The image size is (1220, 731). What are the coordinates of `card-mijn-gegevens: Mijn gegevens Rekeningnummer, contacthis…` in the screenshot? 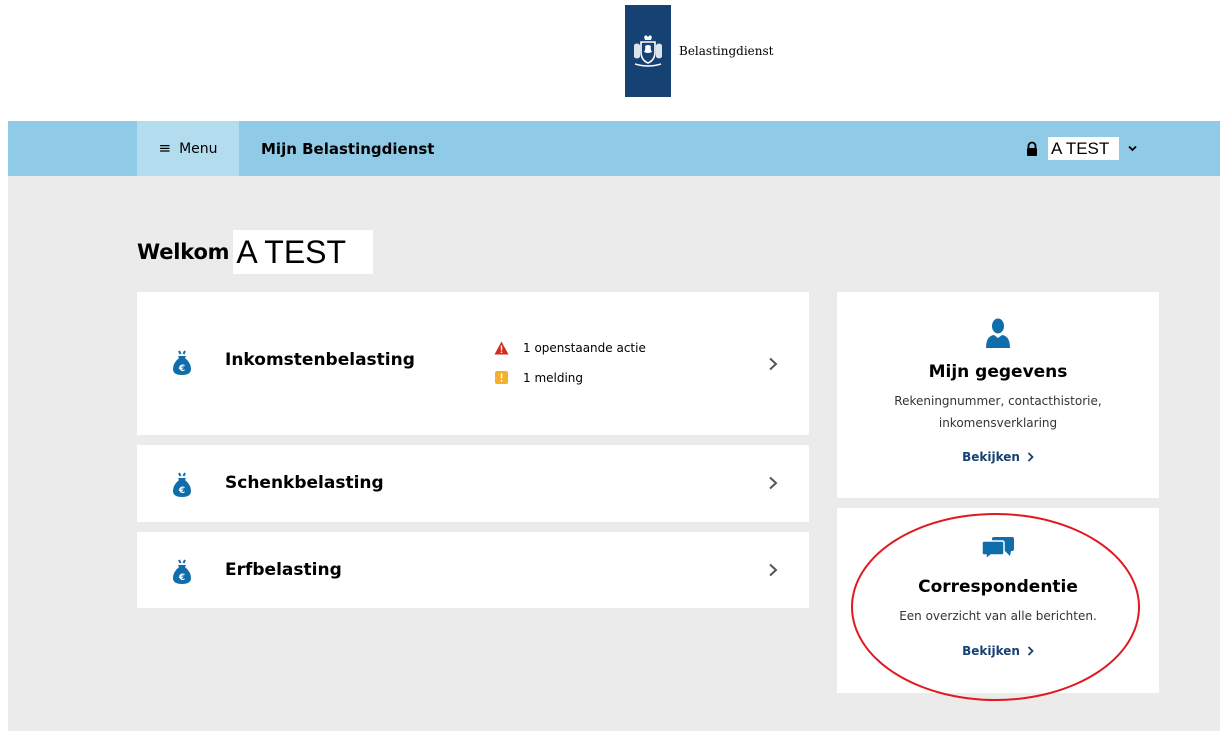 It's located at (998, 395).